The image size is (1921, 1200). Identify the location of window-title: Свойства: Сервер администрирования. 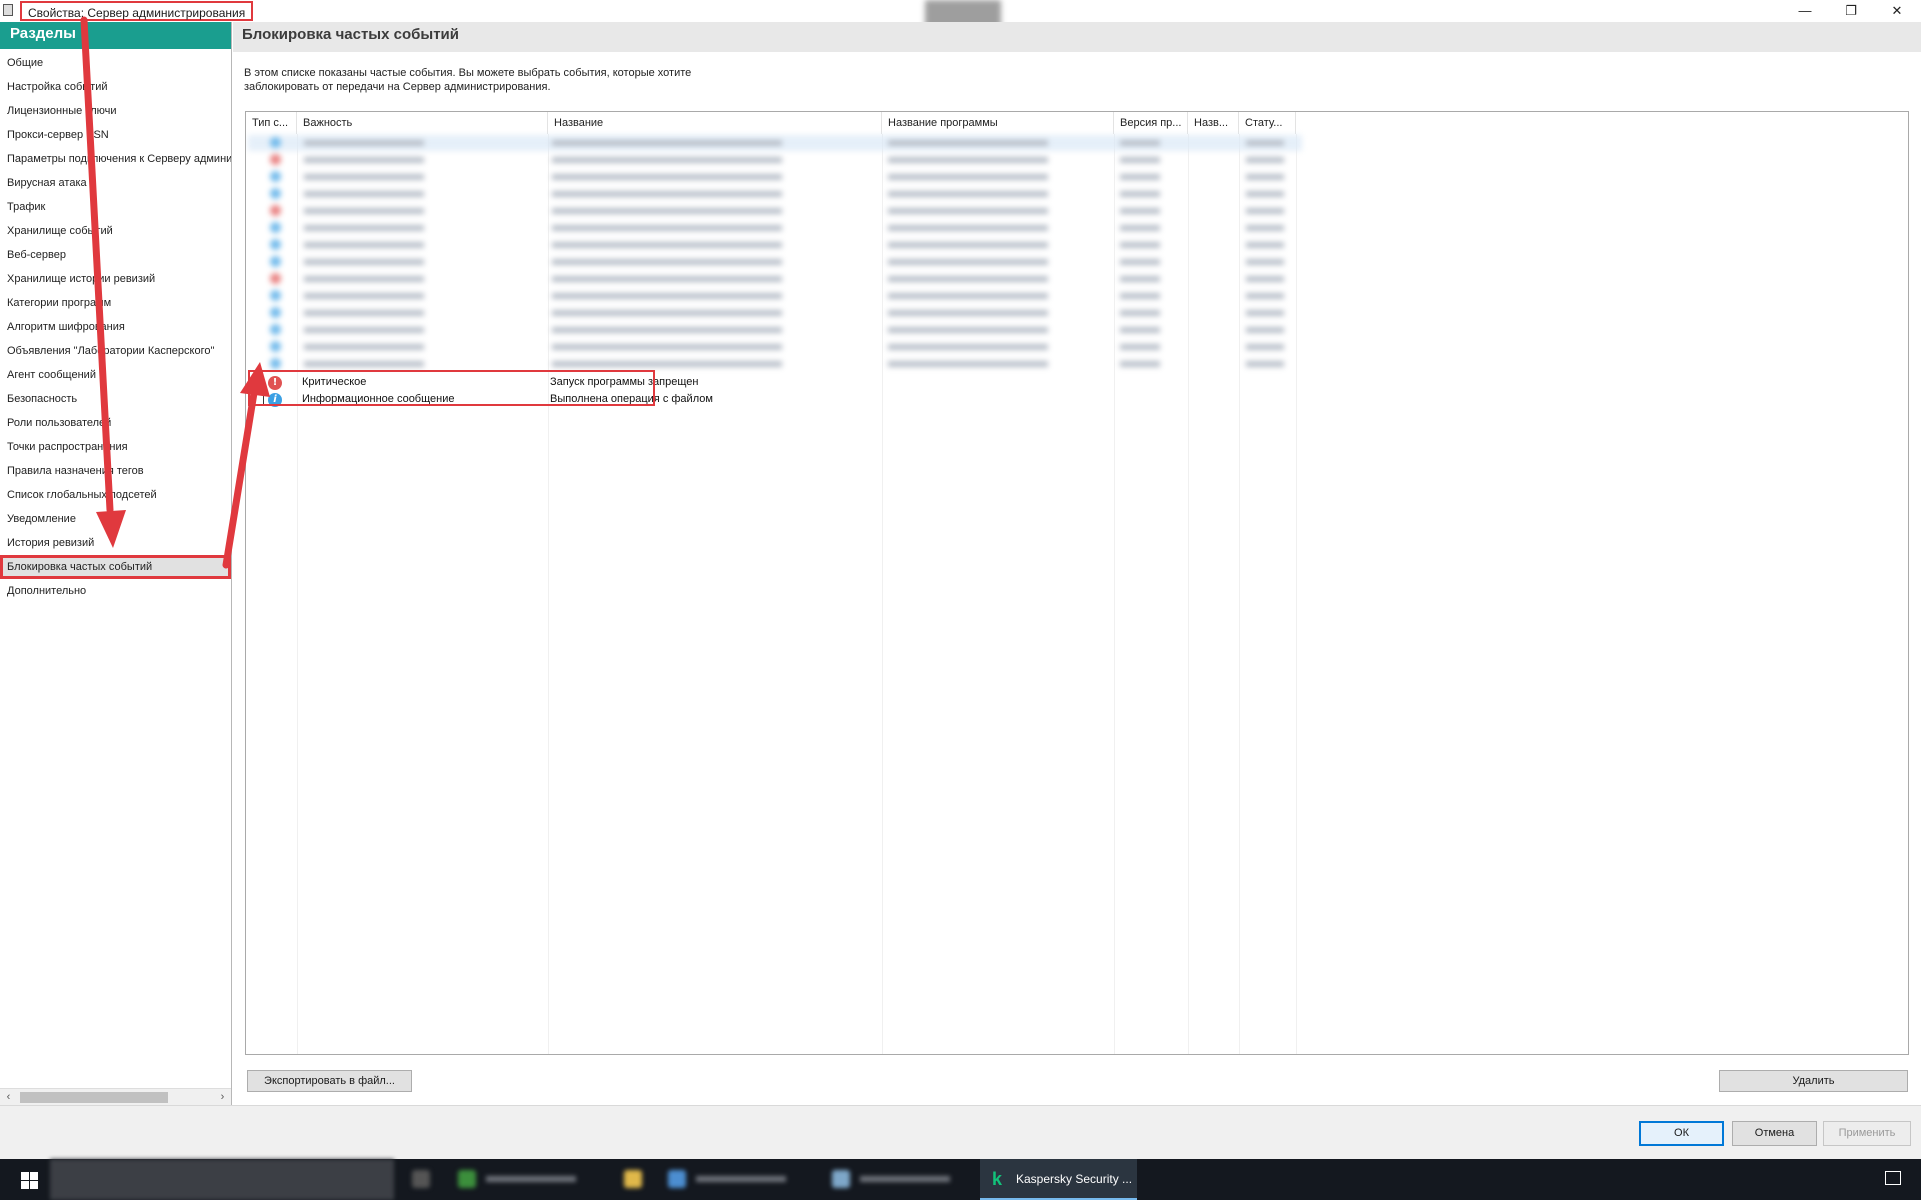
(137, 11).